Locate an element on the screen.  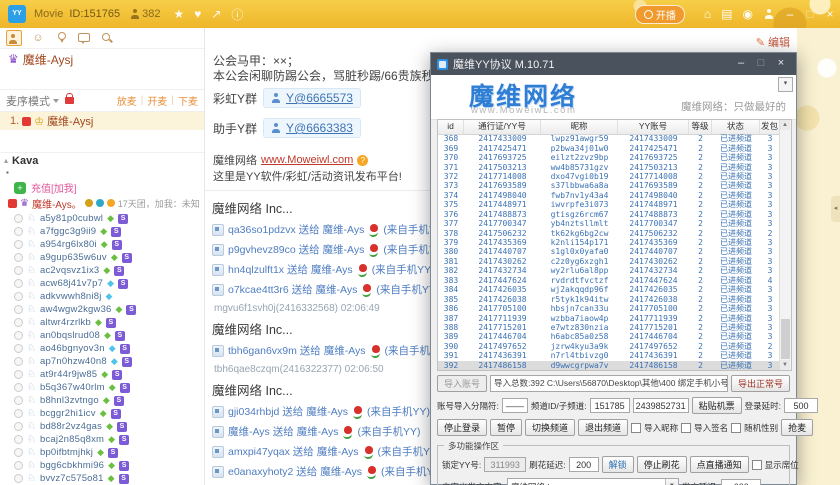
recharge-row: + 充值[加我] is located at coordinates (102, 187).